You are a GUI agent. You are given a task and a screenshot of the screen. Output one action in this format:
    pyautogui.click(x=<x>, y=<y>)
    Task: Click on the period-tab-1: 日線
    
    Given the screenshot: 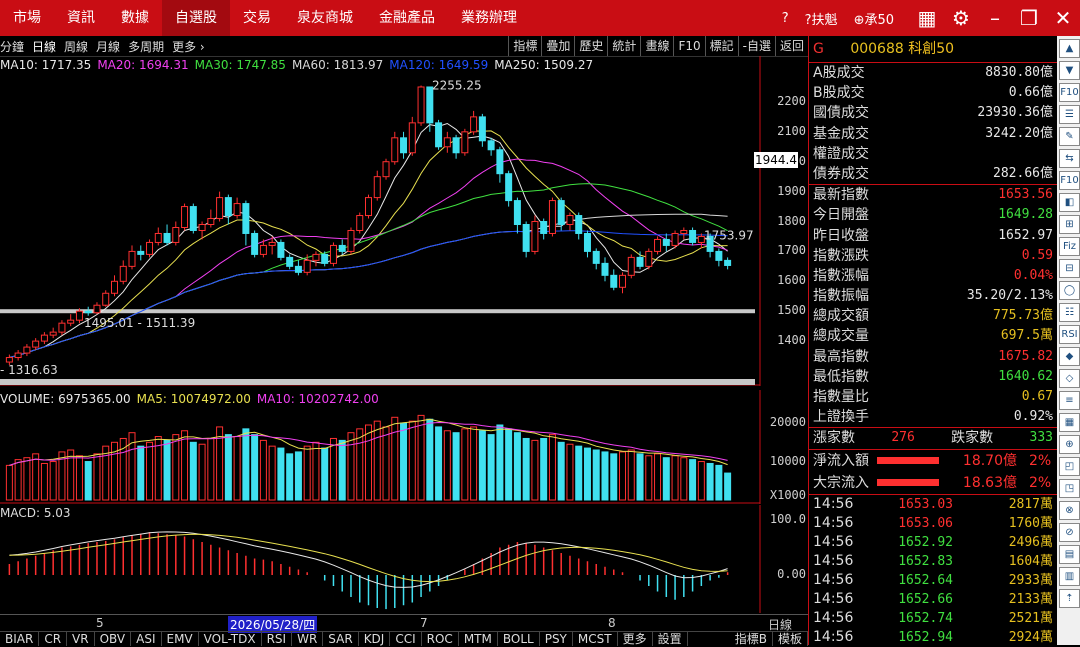 What is the action you would take?
    pyautogui.click(x=44, y=46)
    